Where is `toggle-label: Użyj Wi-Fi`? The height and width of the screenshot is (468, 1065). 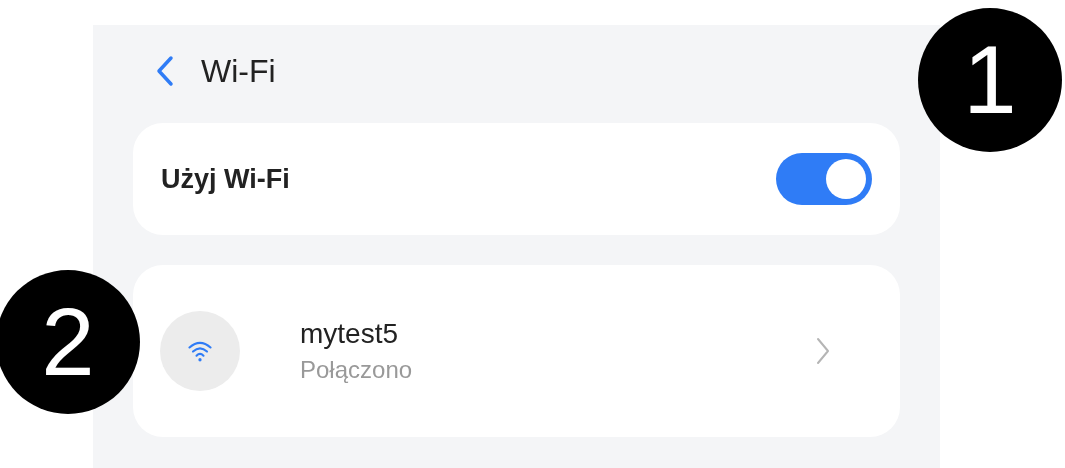
toggle-label: Użyj Wi-Fi is located at coordinates (225, 179).